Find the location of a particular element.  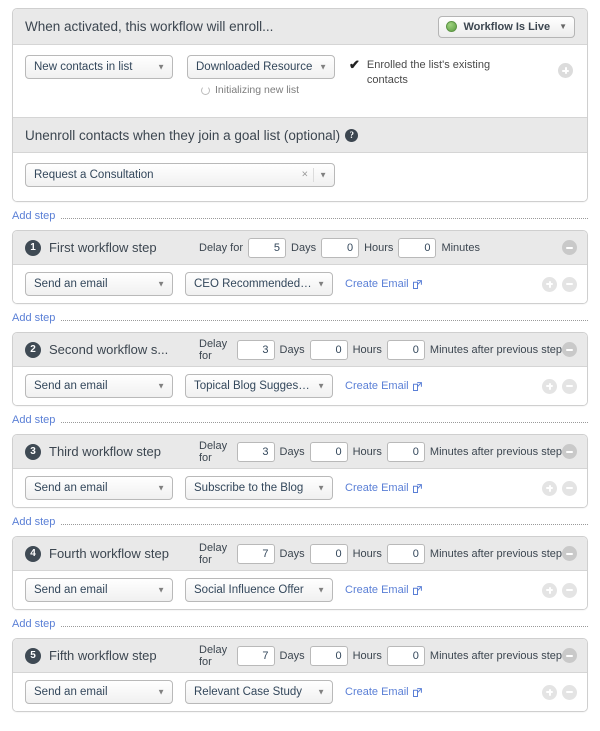

help-circle-icon: ? is located at coordinates (352, 135).